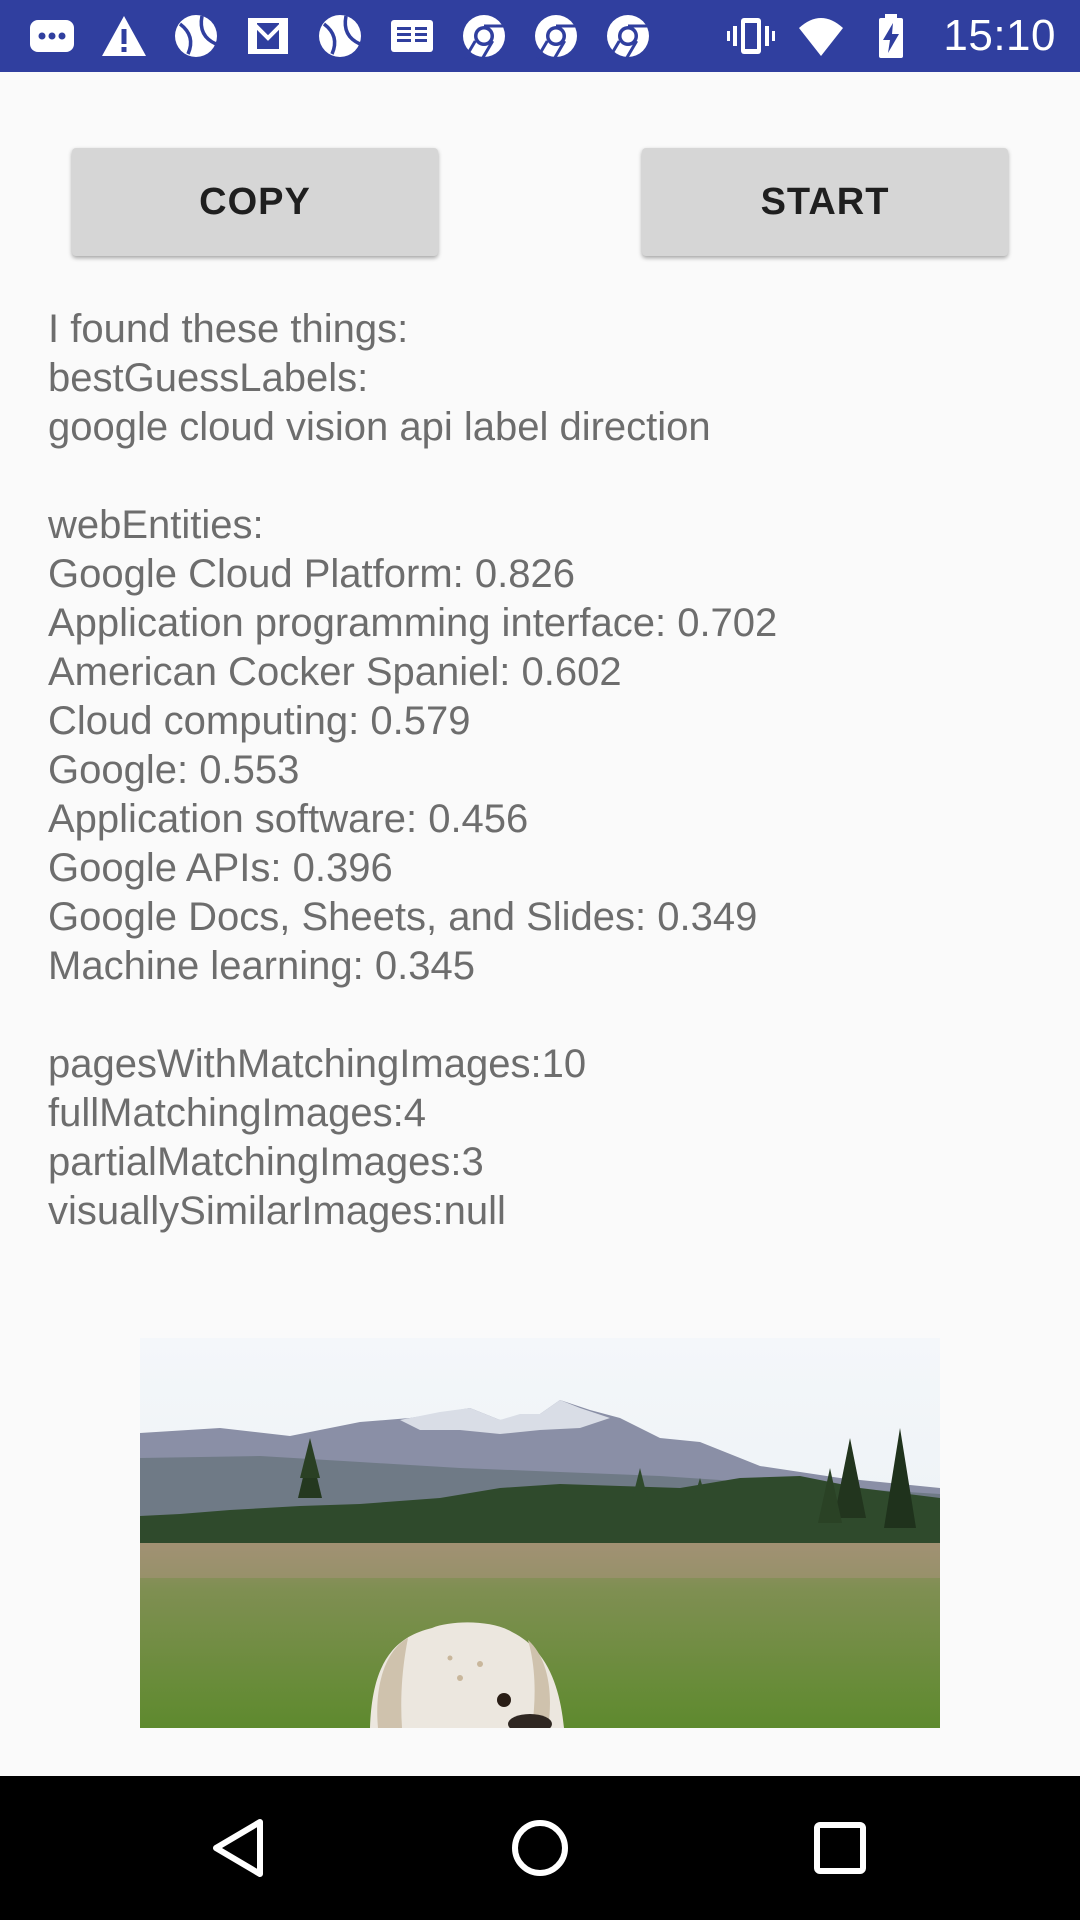  I want to click on result-line: Google APIs: 0.396, so click(220, 868).